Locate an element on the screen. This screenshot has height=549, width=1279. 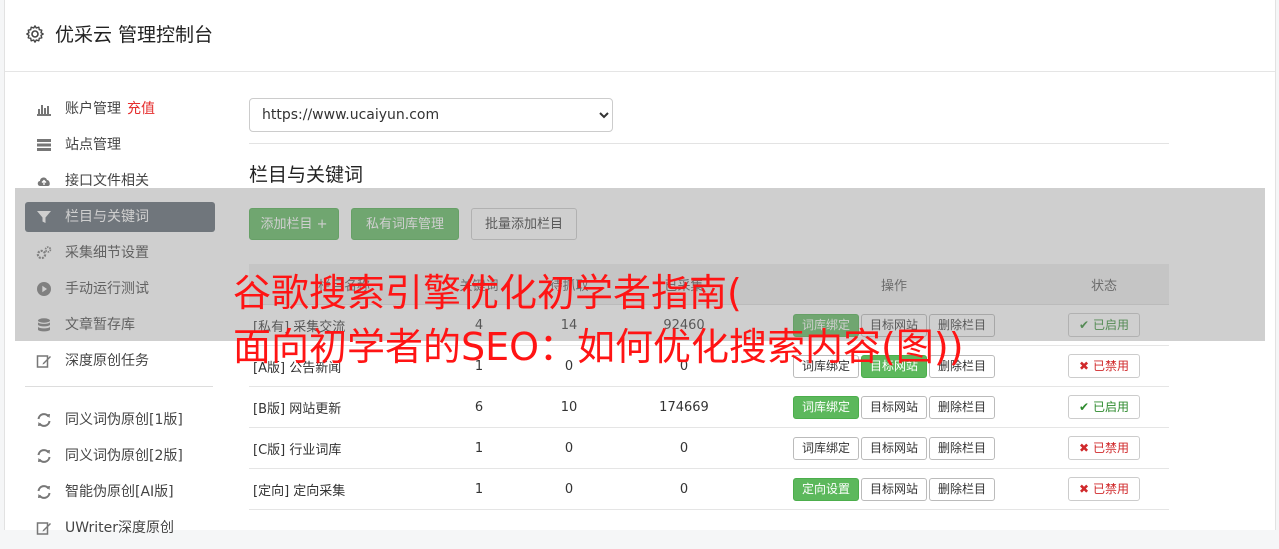
page-title: 优采云 管理控制台 is located at coordinates (134, 35).